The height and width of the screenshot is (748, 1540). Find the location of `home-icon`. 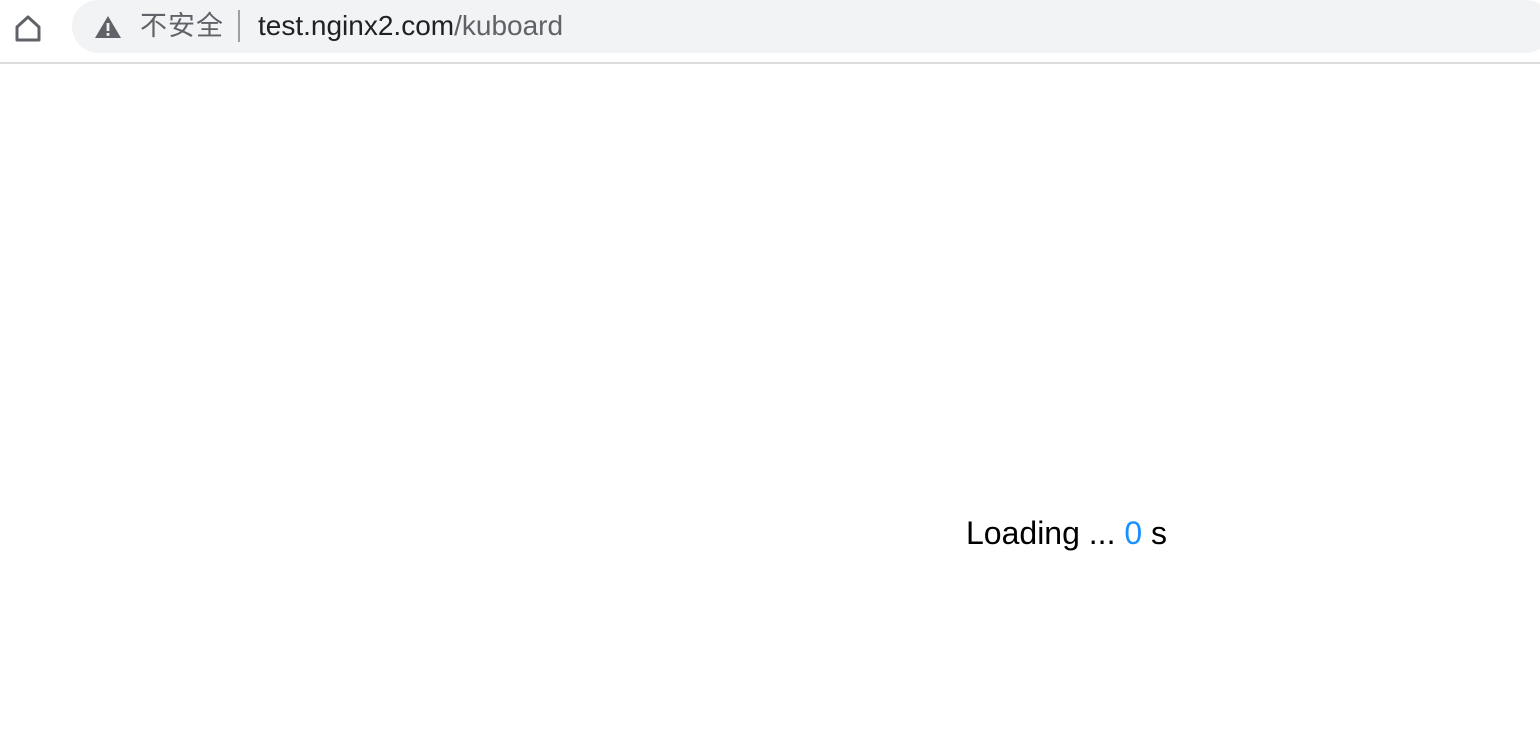

home-icon is located at coordinates (28, 28).